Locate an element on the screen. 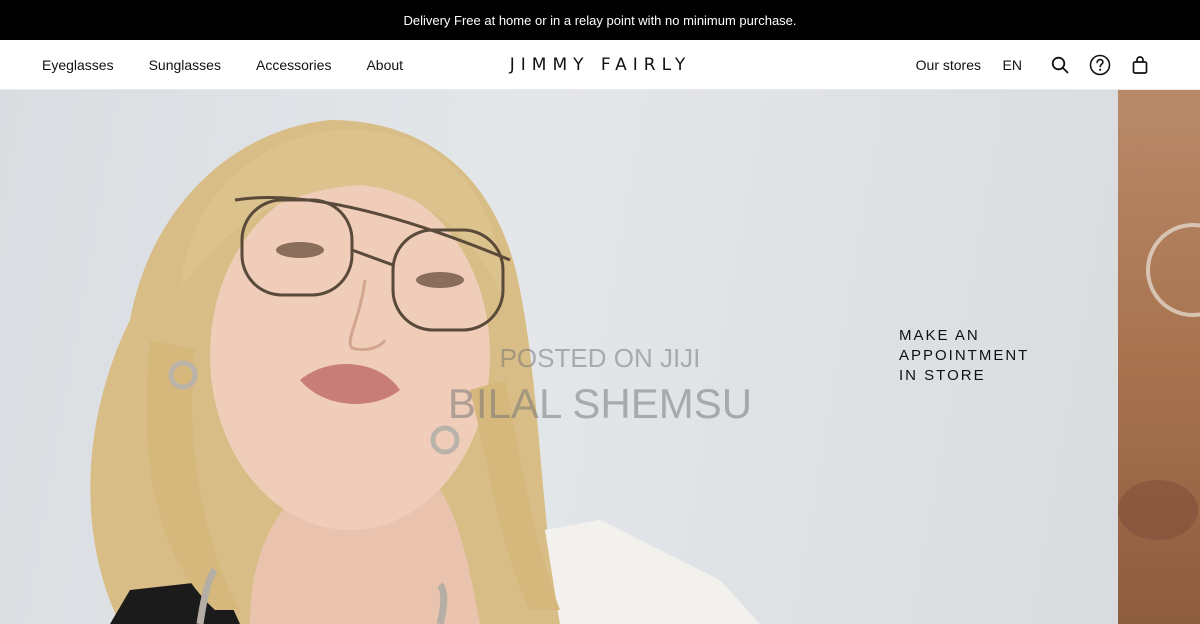 The image size is (1200, 624). cta-line-1: MAKE AN is located at coordinates (979, 336).